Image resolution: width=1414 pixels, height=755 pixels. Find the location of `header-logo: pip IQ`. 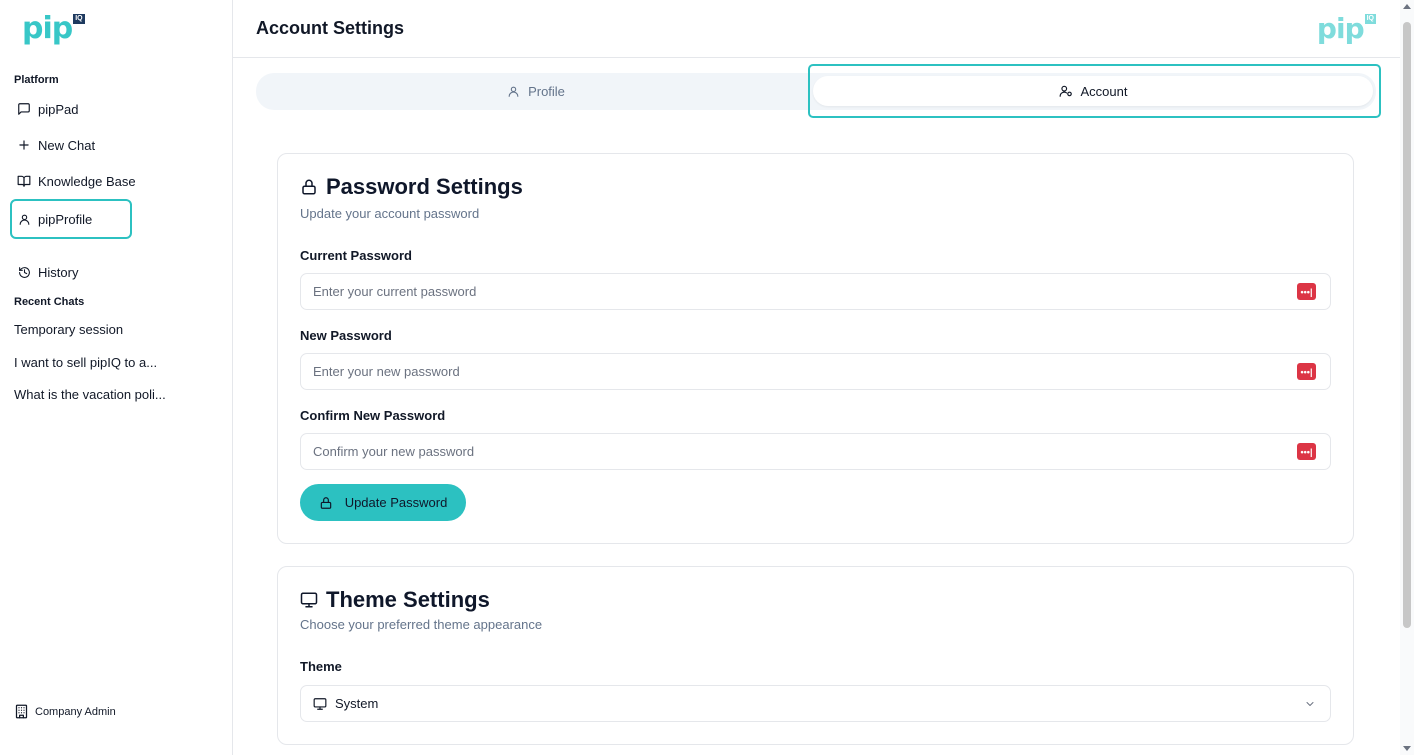

header-logo: pip IQ is located at coordinates (1346, 29).